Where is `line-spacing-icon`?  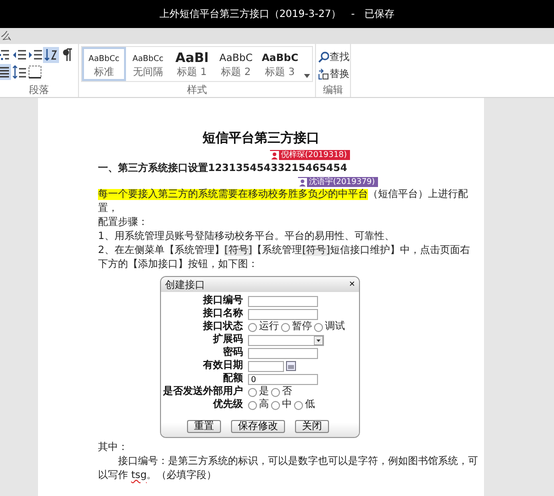
line-spacing-icon is located at coordinates (19, 72).